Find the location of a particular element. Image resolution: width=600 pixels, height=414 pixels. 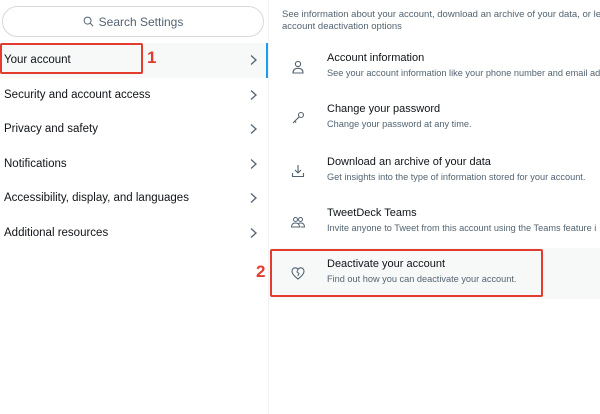

person-icon is located at coordinates (298, 67).